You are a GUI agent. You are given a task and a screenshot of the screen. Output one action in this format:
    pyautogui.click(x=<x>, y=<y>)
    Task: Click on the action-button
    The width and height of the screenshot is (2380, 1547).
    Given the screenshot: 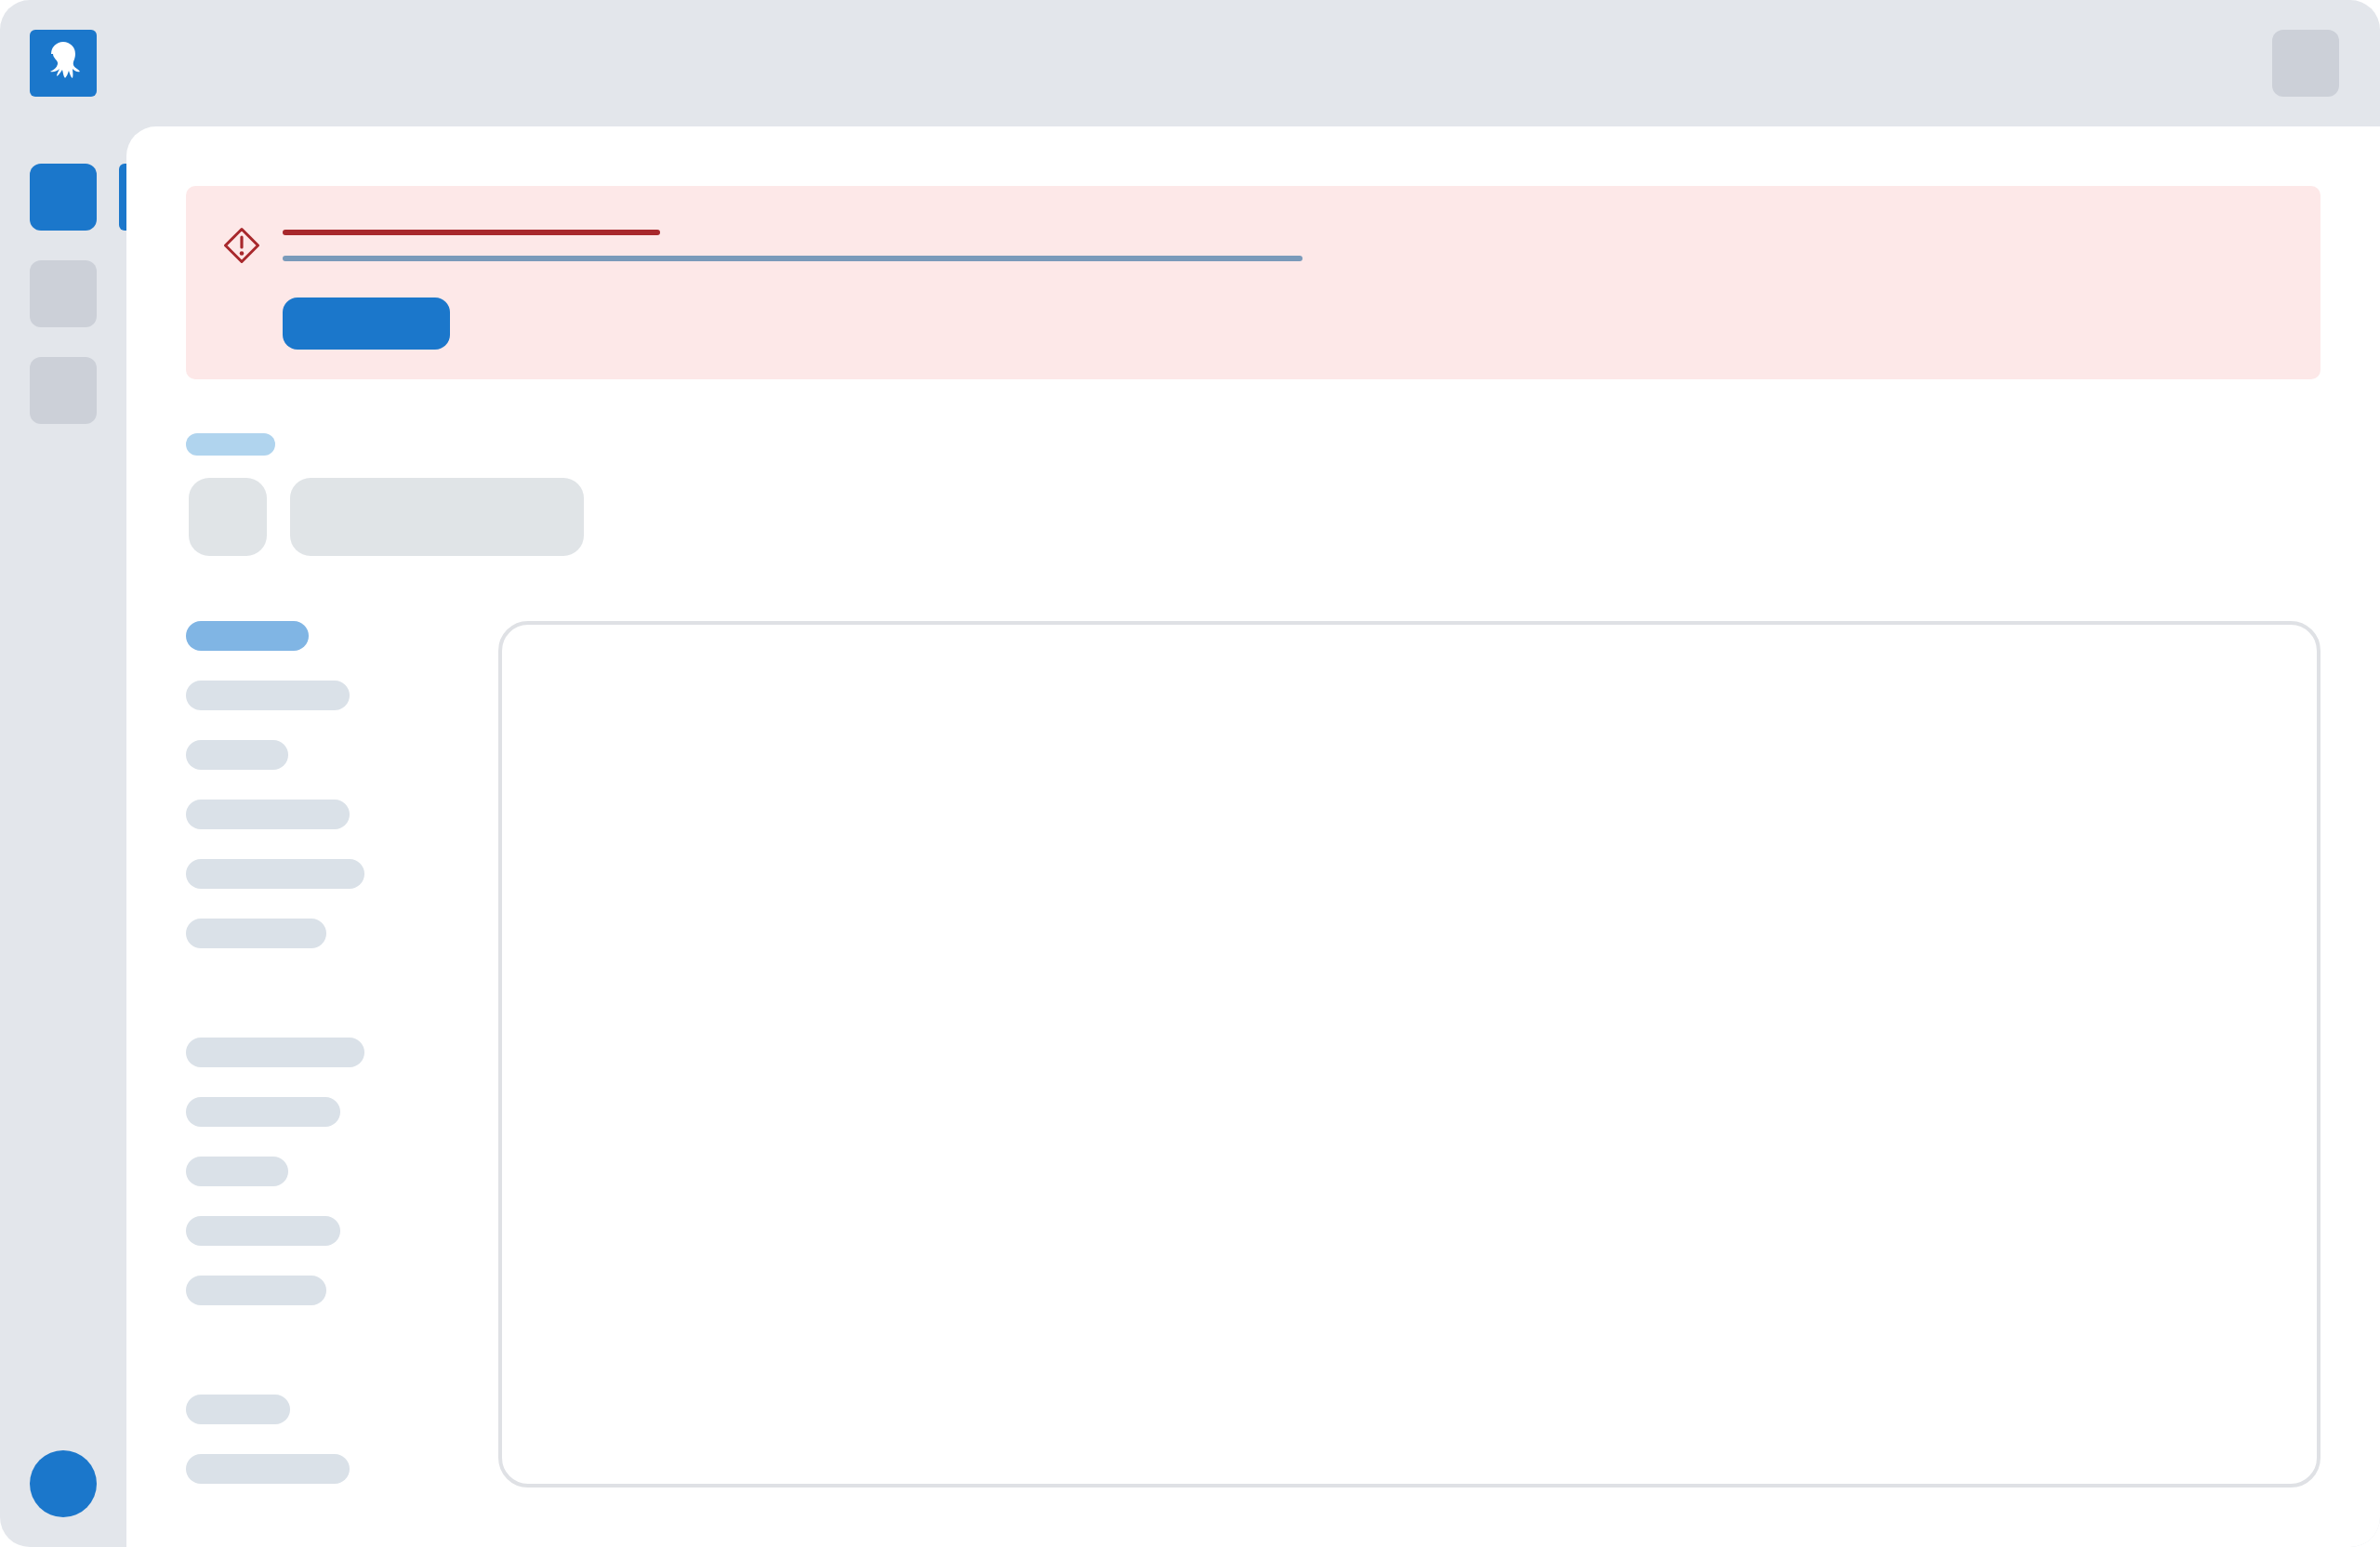 What is the action you would take?
    pyautogui.click(x=366, y=324)
    